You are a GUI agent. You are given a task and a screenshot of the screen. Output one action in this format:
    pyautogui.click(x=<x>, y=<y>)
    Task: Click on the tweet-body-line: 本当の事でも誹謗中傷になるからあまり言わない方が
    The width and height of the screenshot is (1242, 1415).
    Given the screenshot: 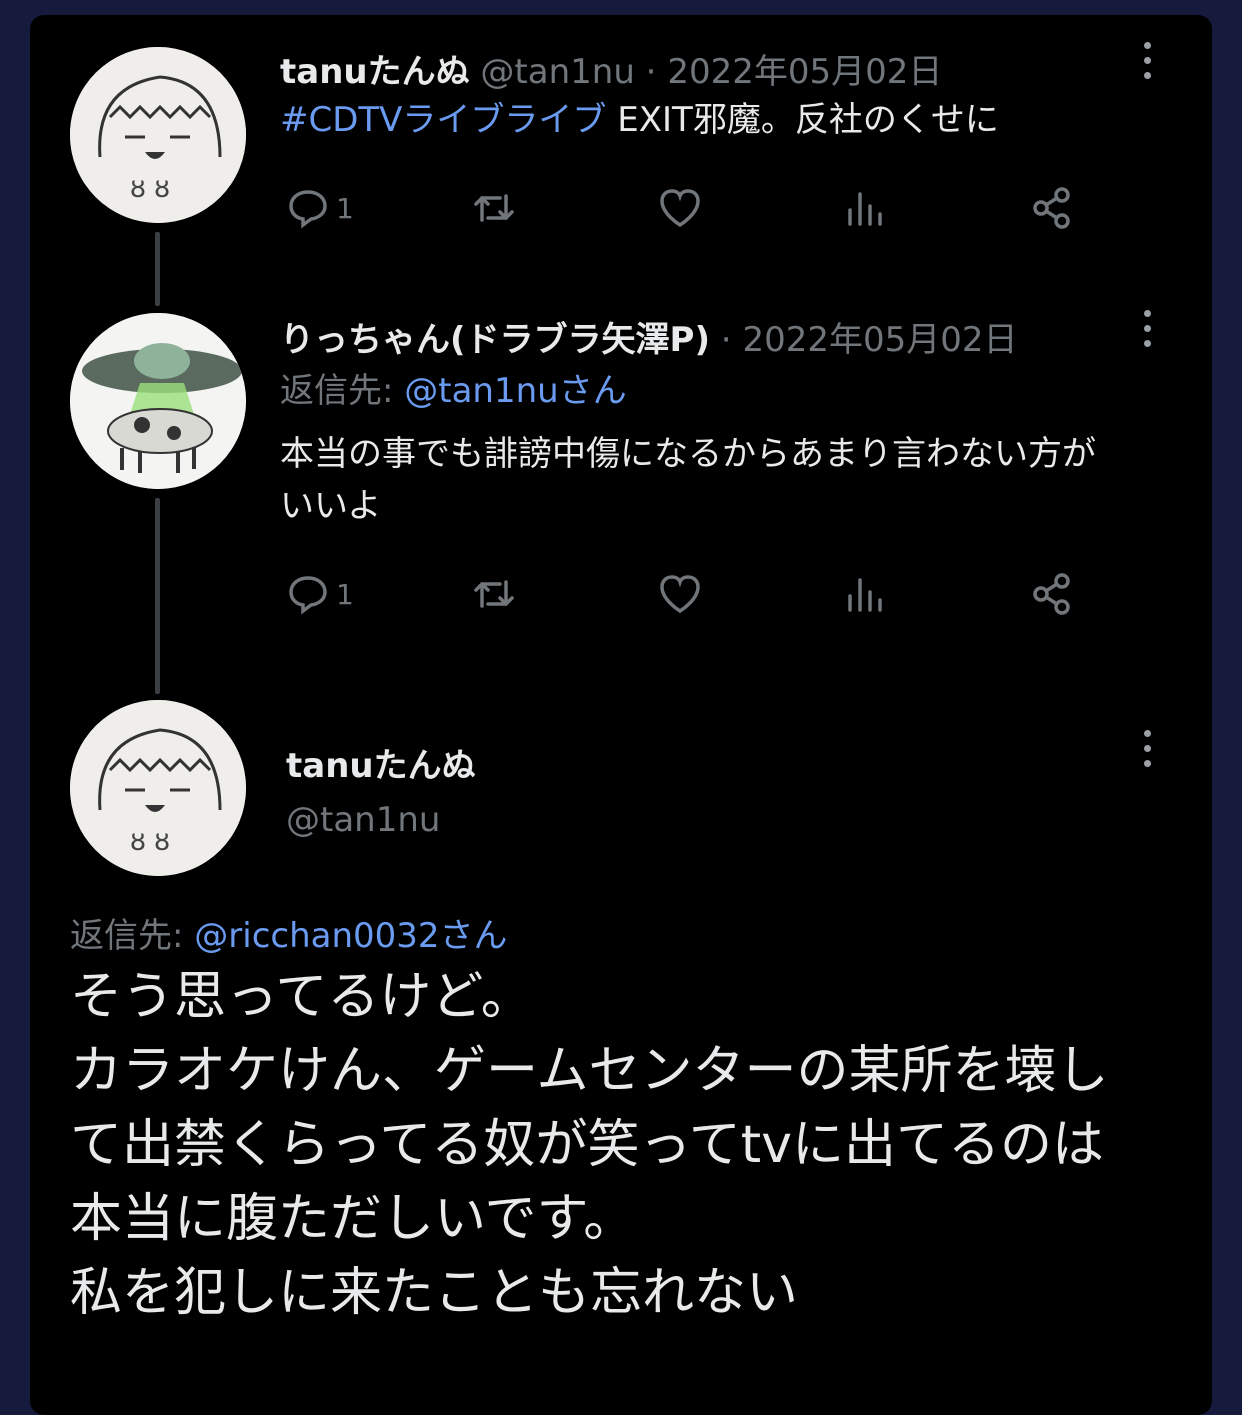 What is the action you would take?
    pyautogui.click(x=688, y=454)
    